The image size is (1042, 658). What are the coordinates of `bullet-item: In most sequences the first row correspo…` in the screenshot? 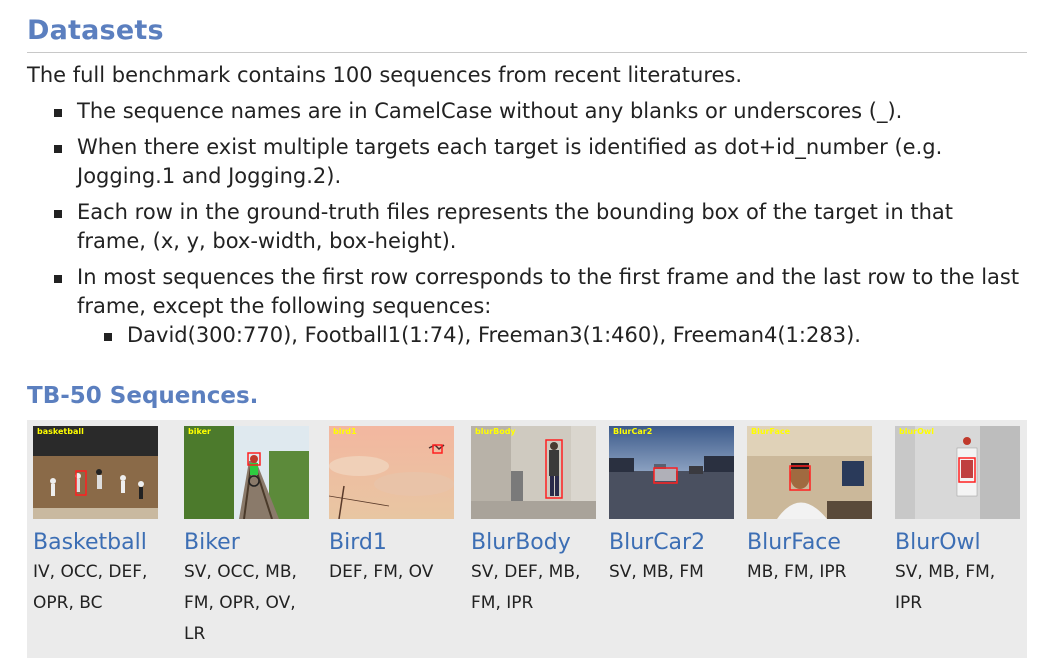 It's located at (527, 306).